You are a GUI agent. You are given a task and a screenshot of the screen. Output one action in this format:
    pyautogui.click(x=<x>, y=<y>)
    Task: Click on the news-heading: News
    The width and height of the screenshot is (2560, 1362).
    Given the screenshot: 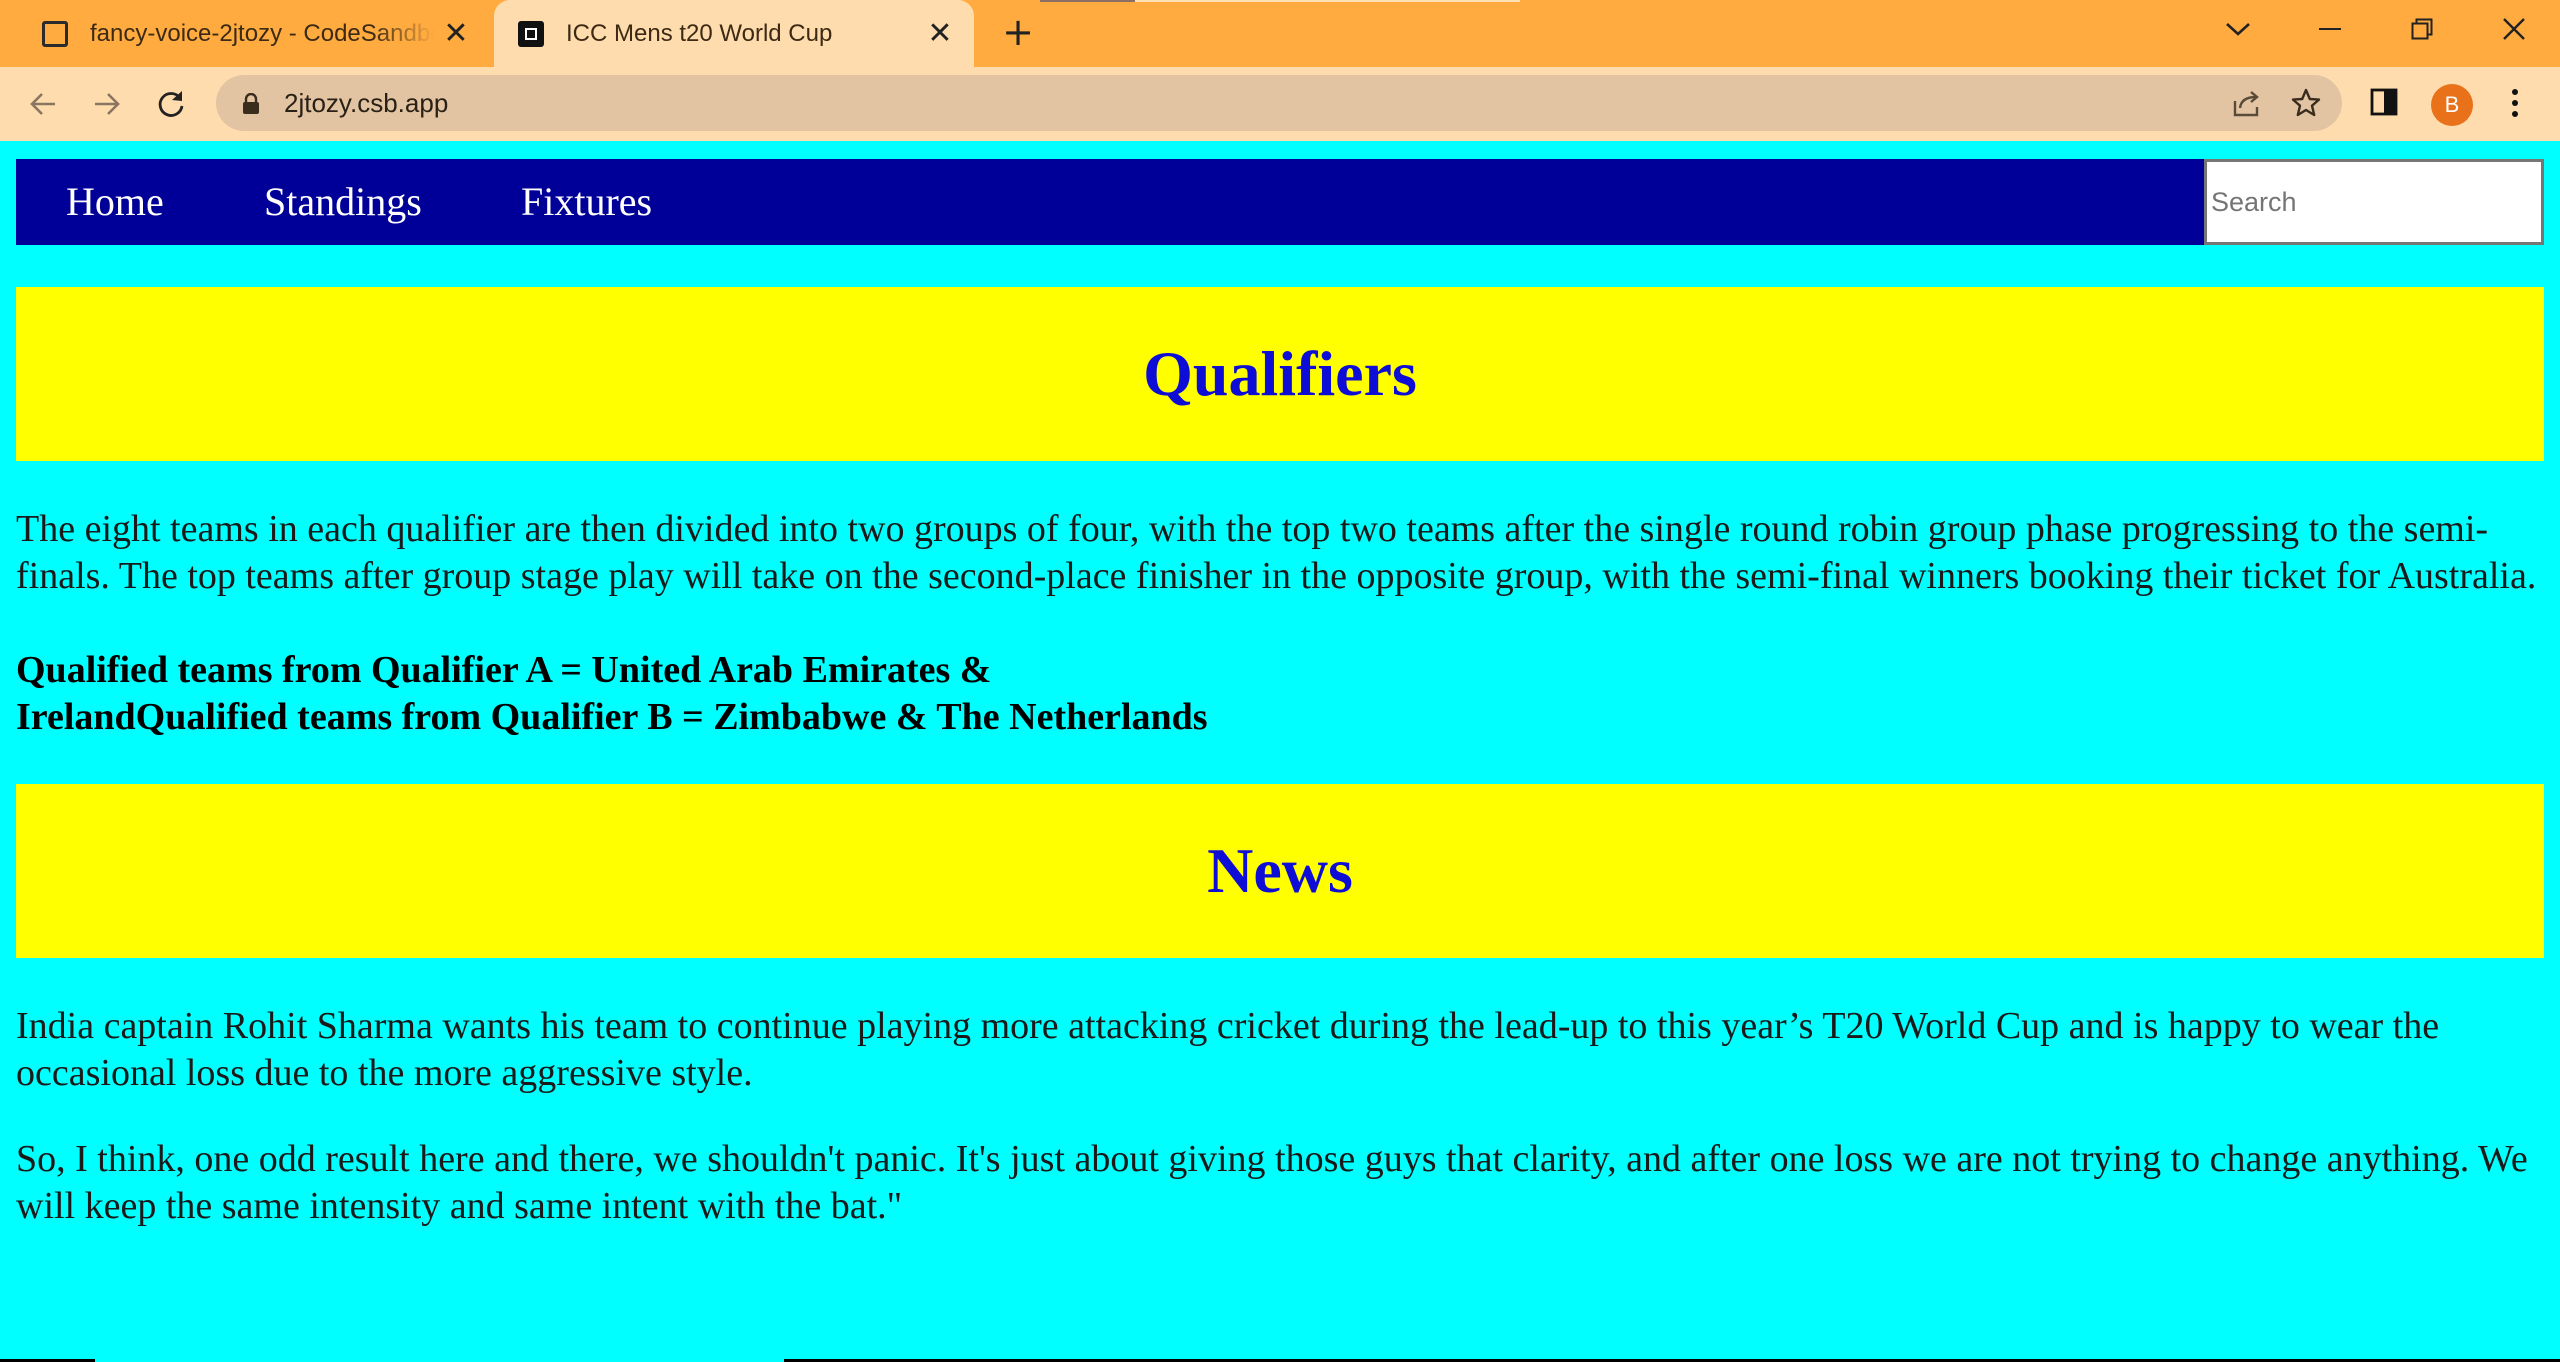 What is the action you would take?
    pyautogui.click(x=1280, y=870)
    